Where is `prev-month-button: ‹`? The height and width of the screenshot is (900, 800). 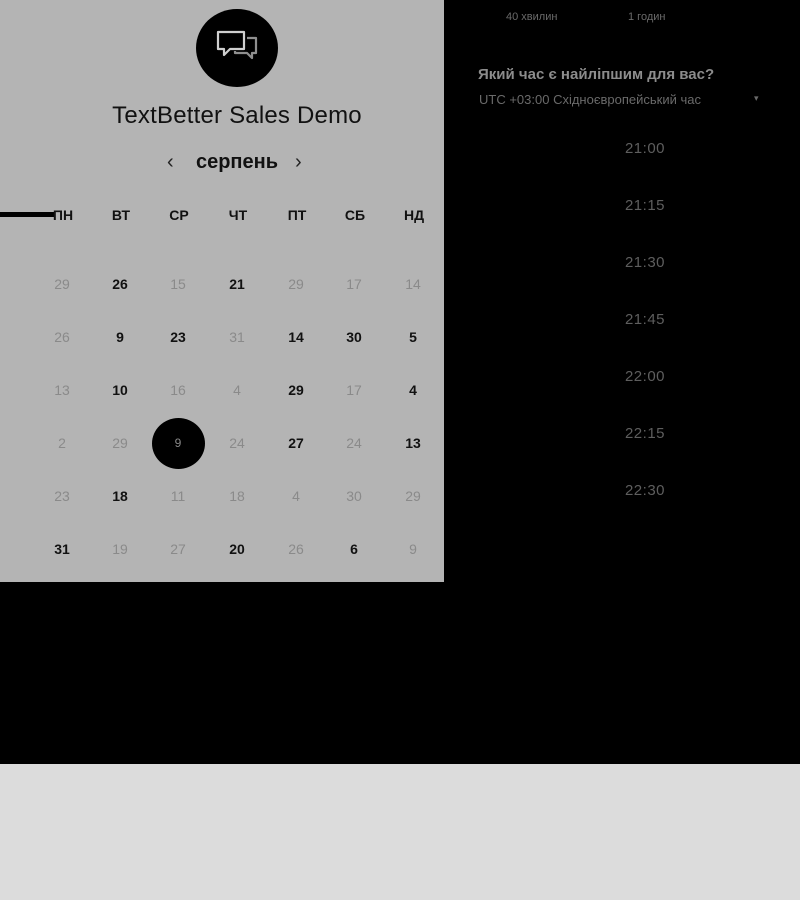 prev-month-button: ‹ is located at coordinates (170, 162).